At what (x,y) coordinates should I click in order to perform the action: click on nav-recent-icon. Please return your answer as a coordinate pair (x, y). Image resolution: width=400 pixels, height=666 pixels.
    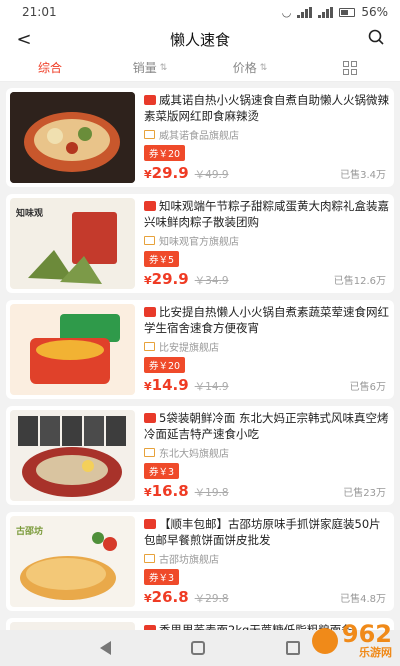
    Looking at the image, I should click on (292, 648).